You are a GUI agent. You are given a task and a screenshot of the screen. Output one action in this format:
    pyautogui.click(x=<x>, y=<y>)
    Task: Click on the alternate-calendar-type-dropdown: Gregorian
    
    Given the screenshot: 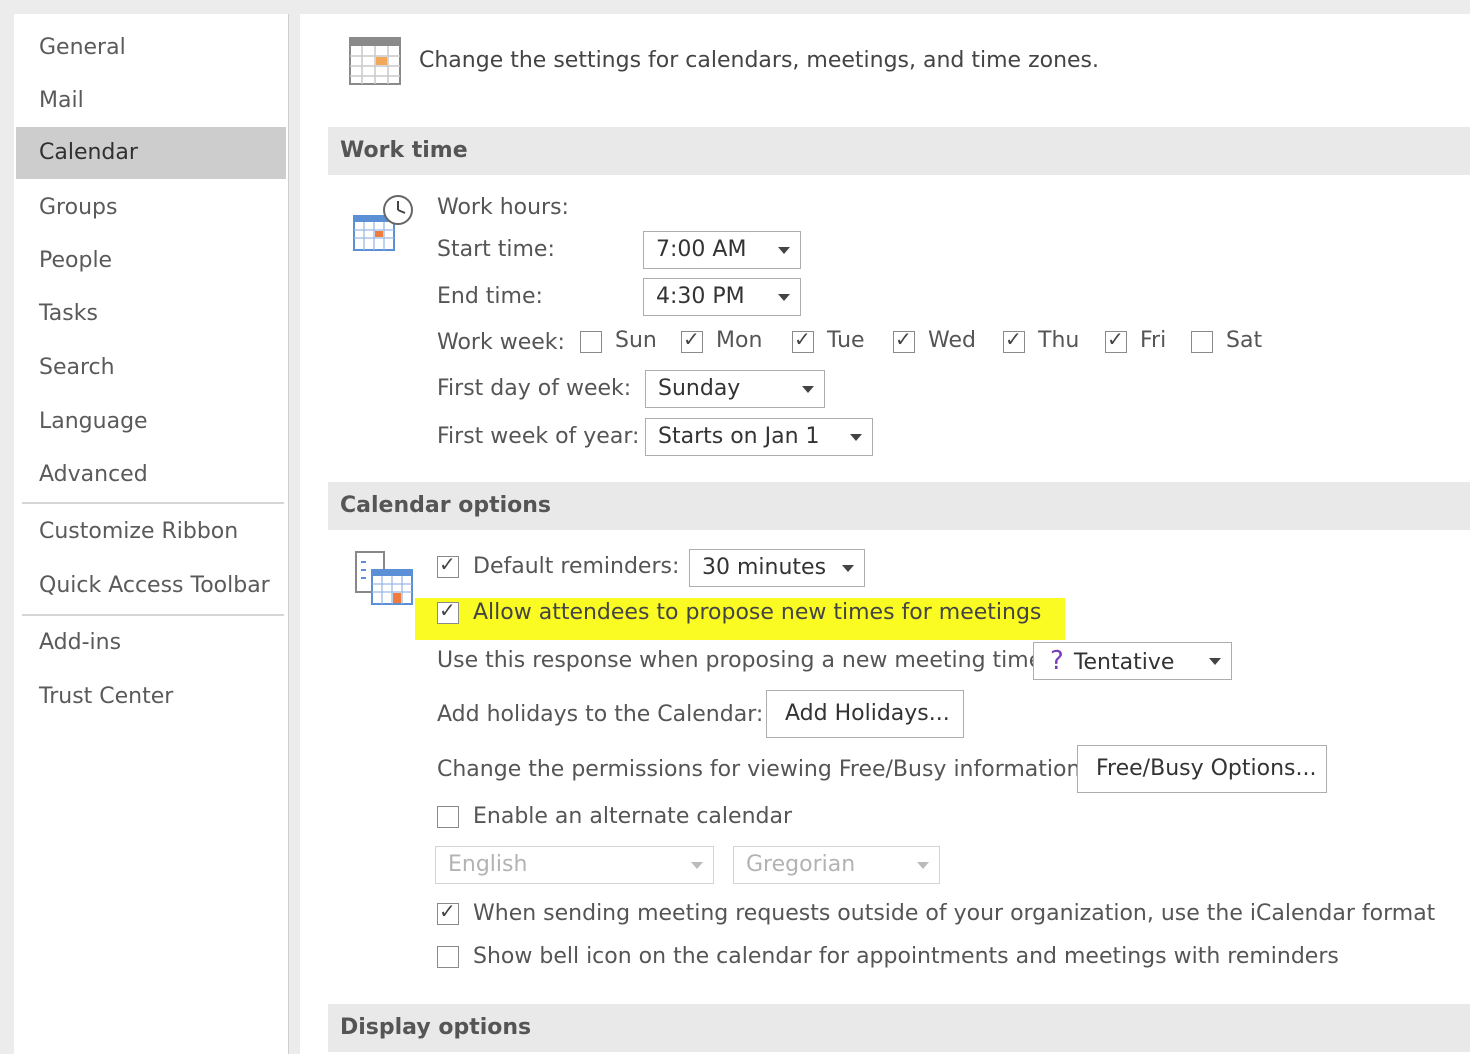 What is the action you would take?
    pyautogui.click(x=836, y=865)
    